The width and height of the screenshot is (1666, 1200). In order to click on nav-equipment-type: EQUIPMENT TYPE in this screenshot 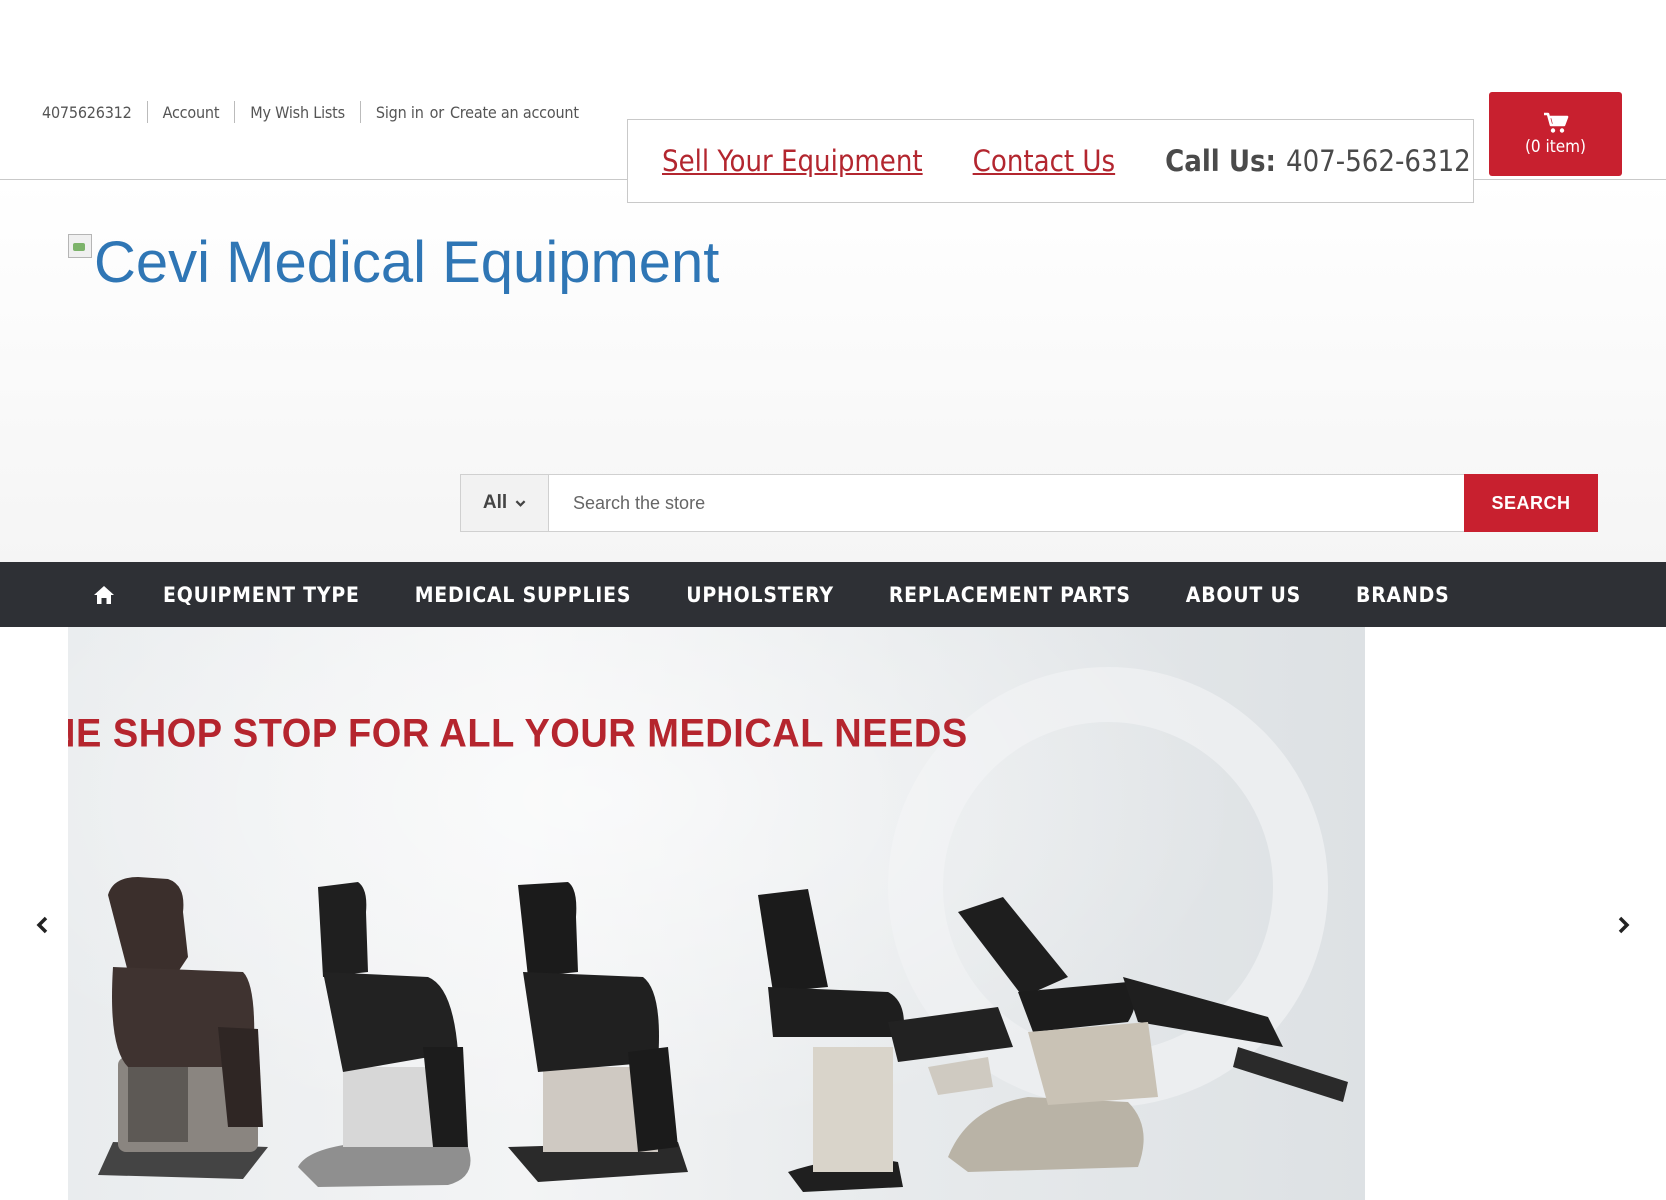, I will do `click(261, 595)`.